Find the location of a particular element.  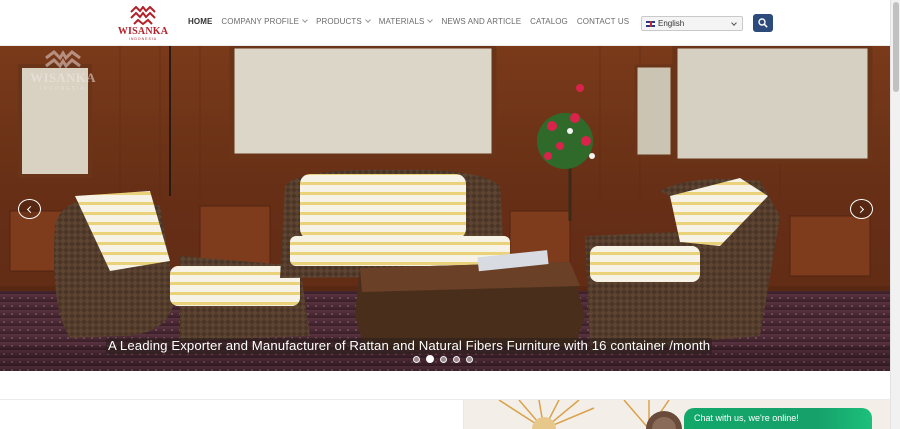

language-label: English is located at coordinates (671, 23).